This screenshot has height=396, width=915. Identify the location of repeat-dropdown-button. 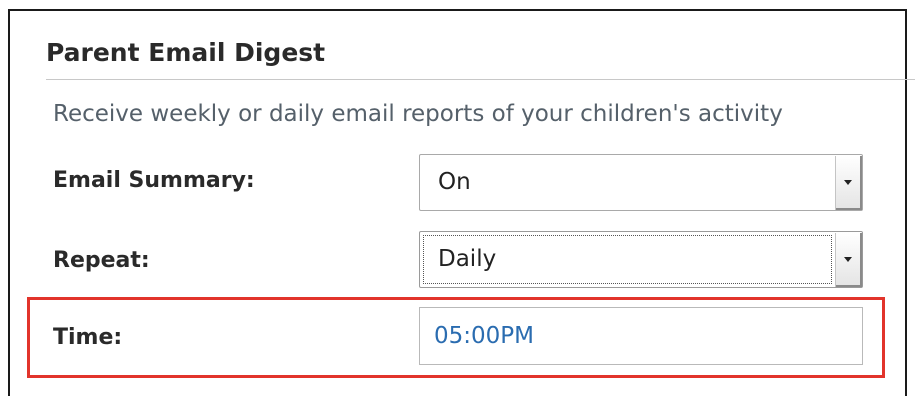
(848, 260).